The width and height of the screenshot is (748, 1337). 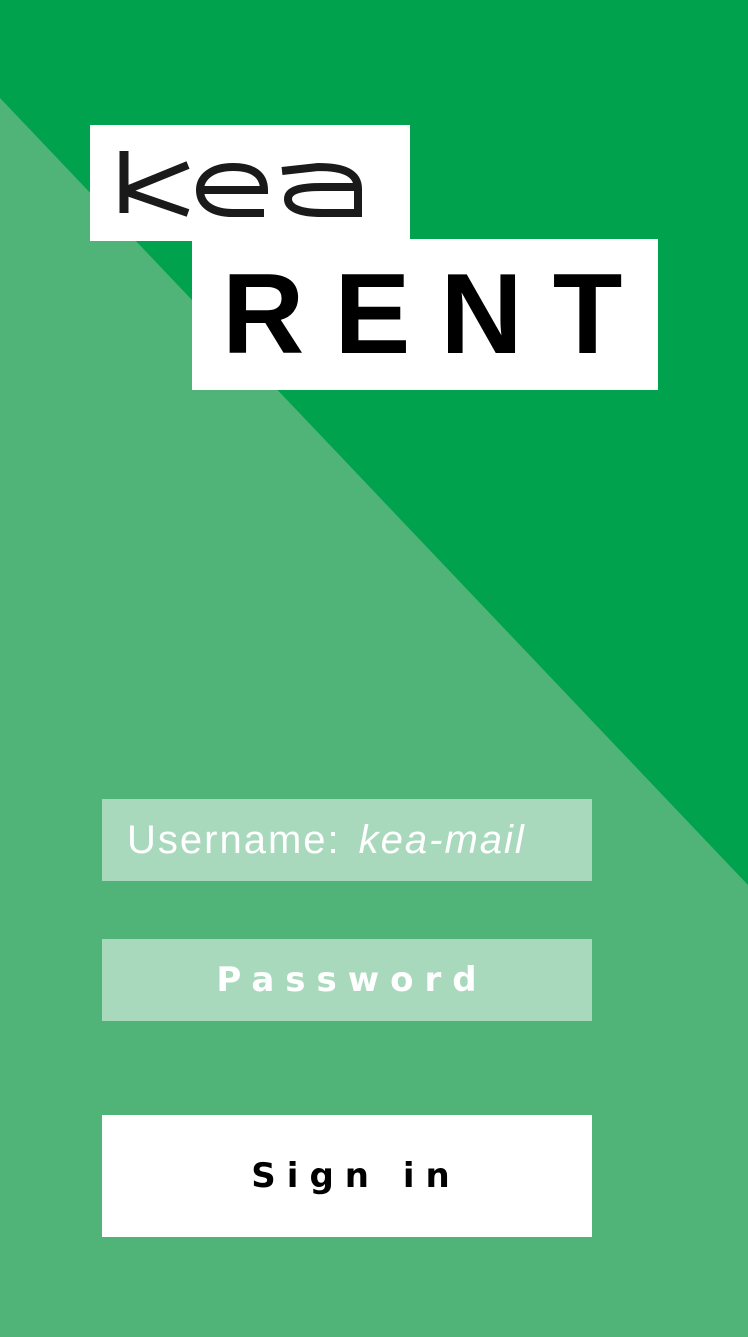 I want to click on sign-in-label: Sign in, so click(x=356, y=1176).